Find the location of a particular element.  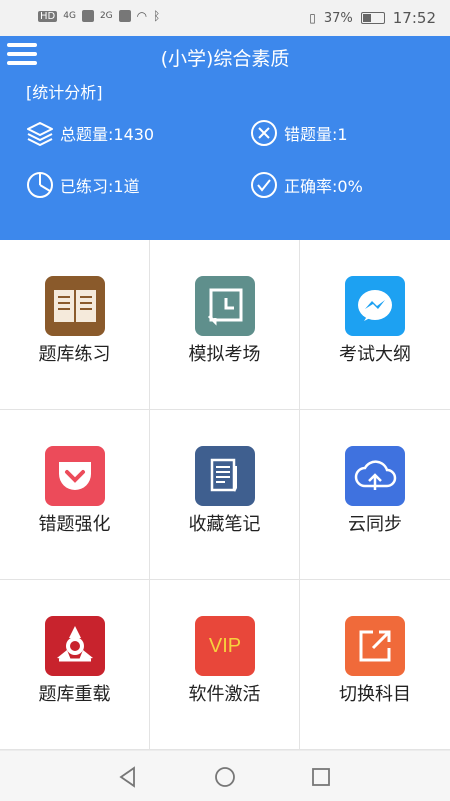

grid-item-software-activation: VIP 软件激活 is located at coordinates (225, 665).